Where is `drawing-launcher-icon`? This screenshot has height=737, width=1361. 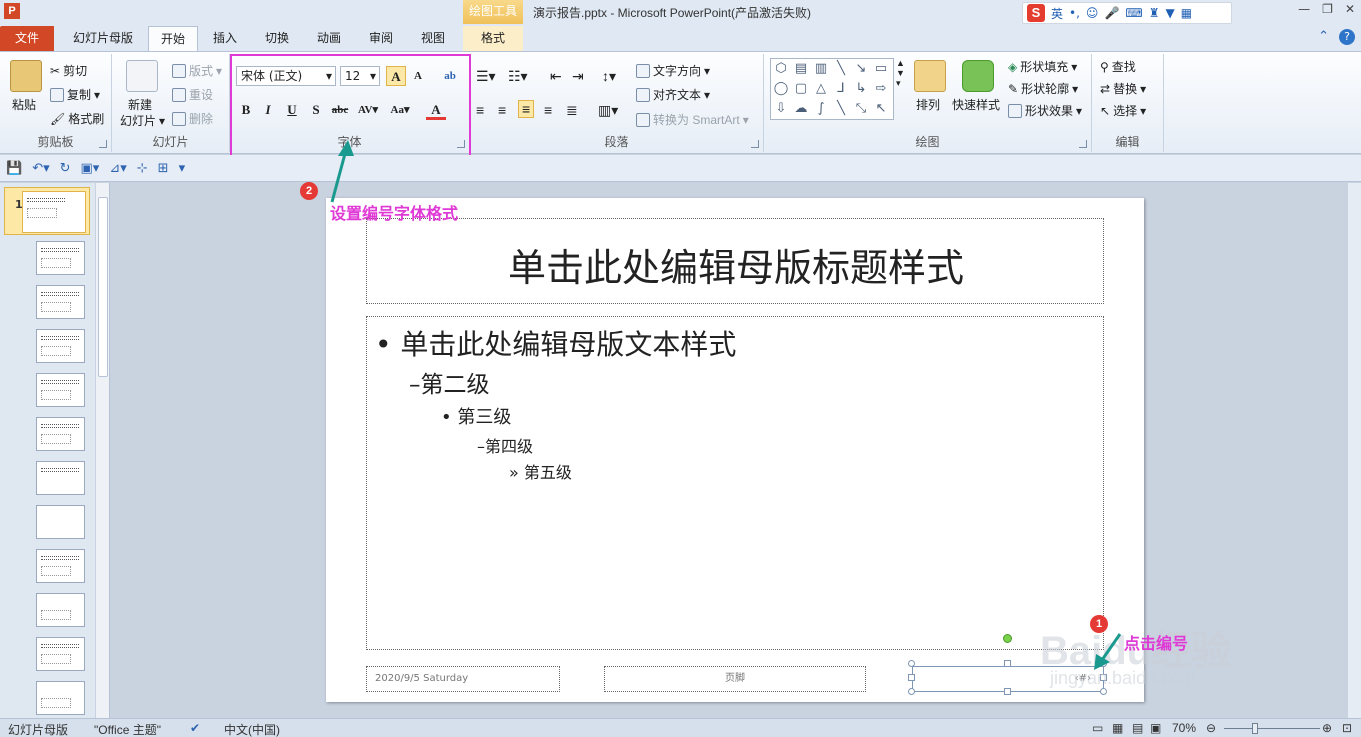
drawing-launcher-icon is located at coordinates (1083, 144).